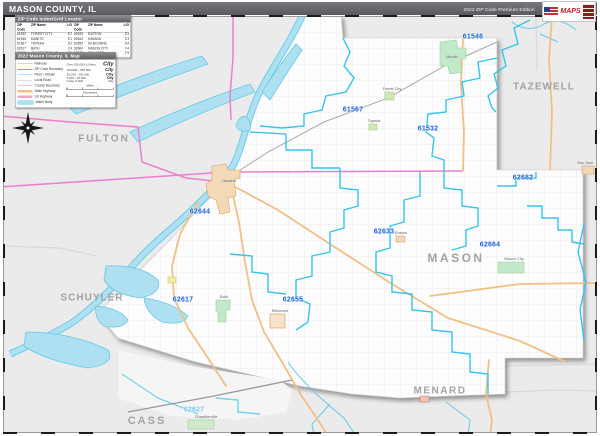  Describe the element at coordinates (300, 433) in the screenshot. I see `grid-ticks-bottom` at that location.